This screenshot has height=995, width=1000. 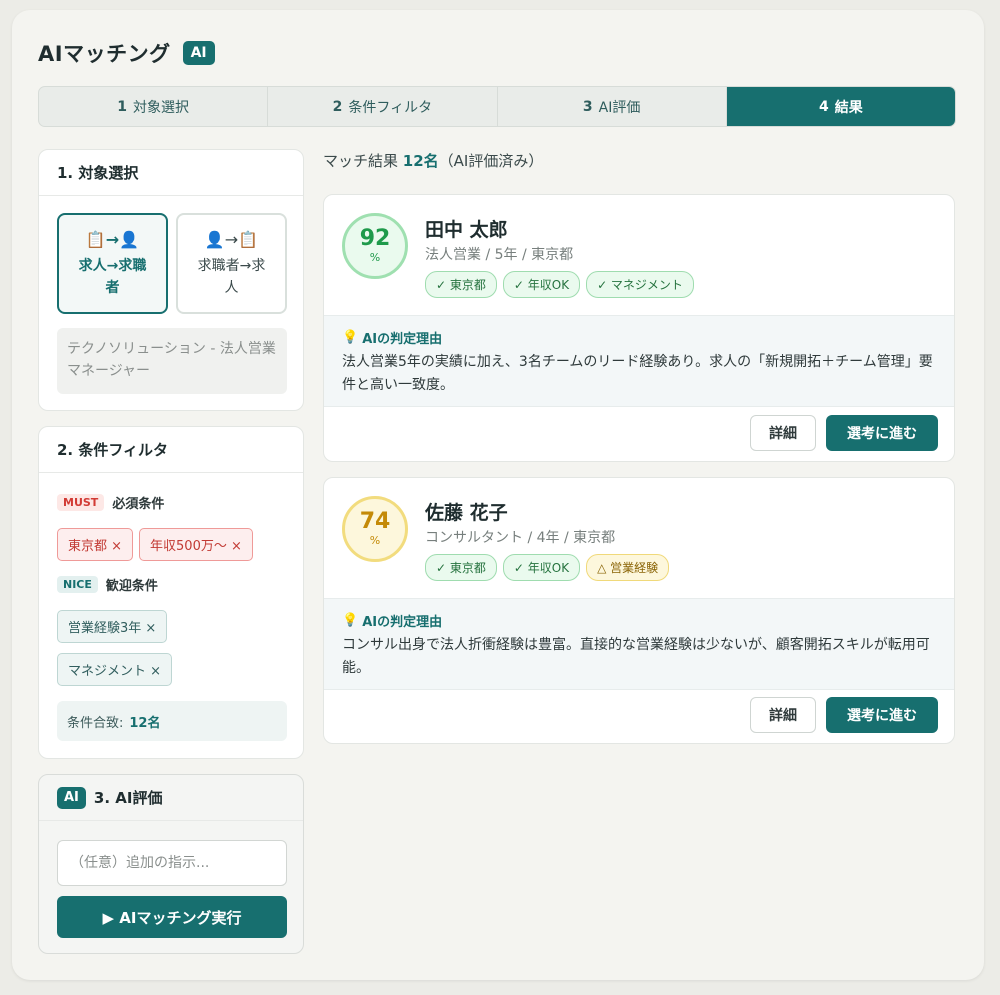 I want to click on instruction-input, so click(x=172, y=863).